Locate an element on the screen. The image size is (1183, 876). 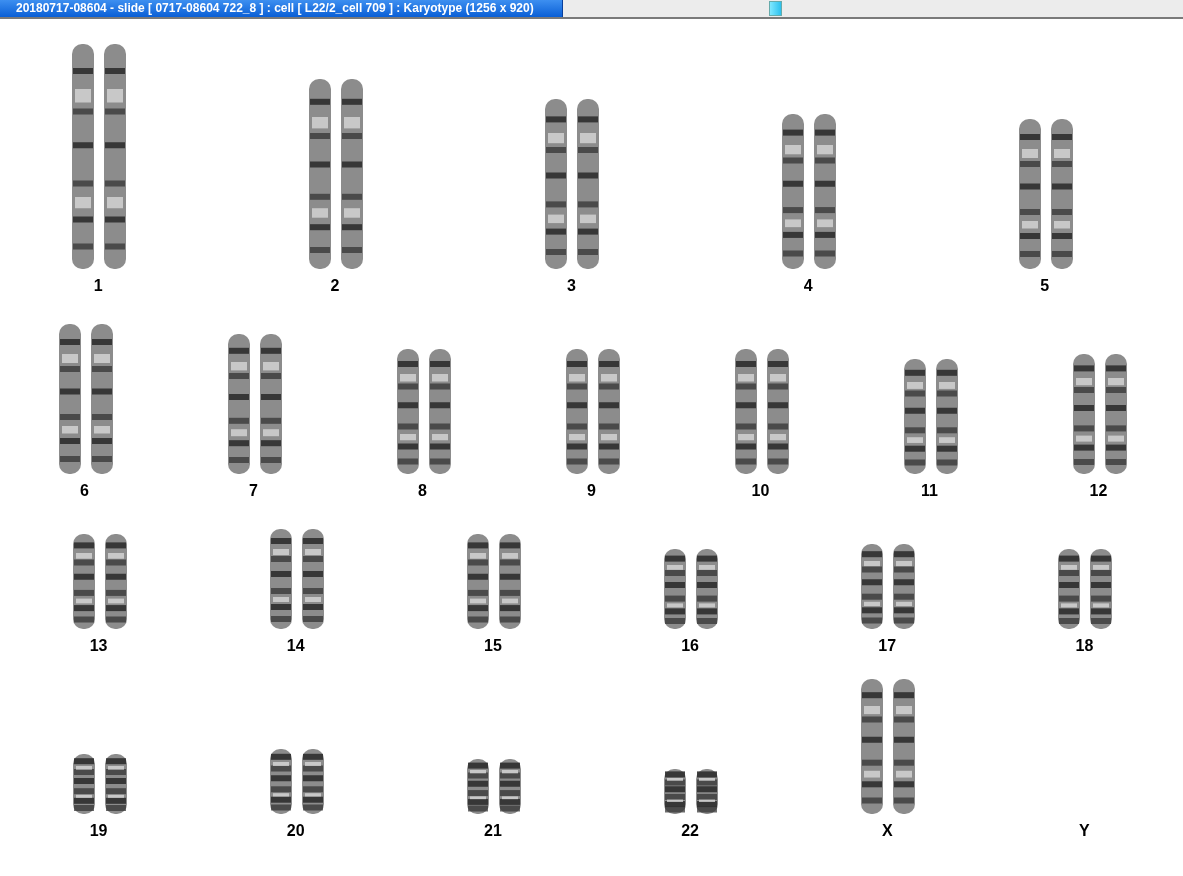
chromosome-label: 1 is located at coordinates (98, 286).